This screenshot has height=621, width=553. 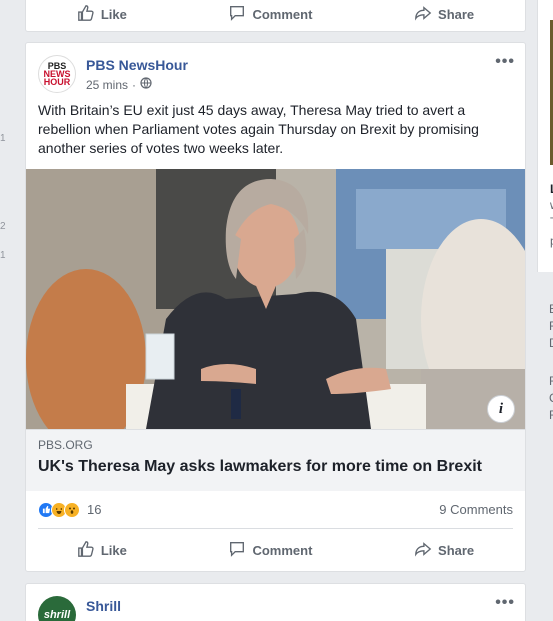 What do you see at coordinates (146, 84) in the screenshot?
I see `globe-icon` at bounding box center [146, 84].